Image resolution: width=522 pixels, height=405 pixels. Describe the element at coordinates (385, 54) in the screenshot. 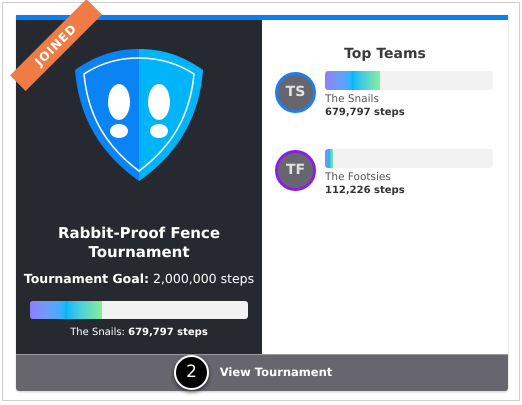

I see `top-teams-heading: Top Teams` at that location.